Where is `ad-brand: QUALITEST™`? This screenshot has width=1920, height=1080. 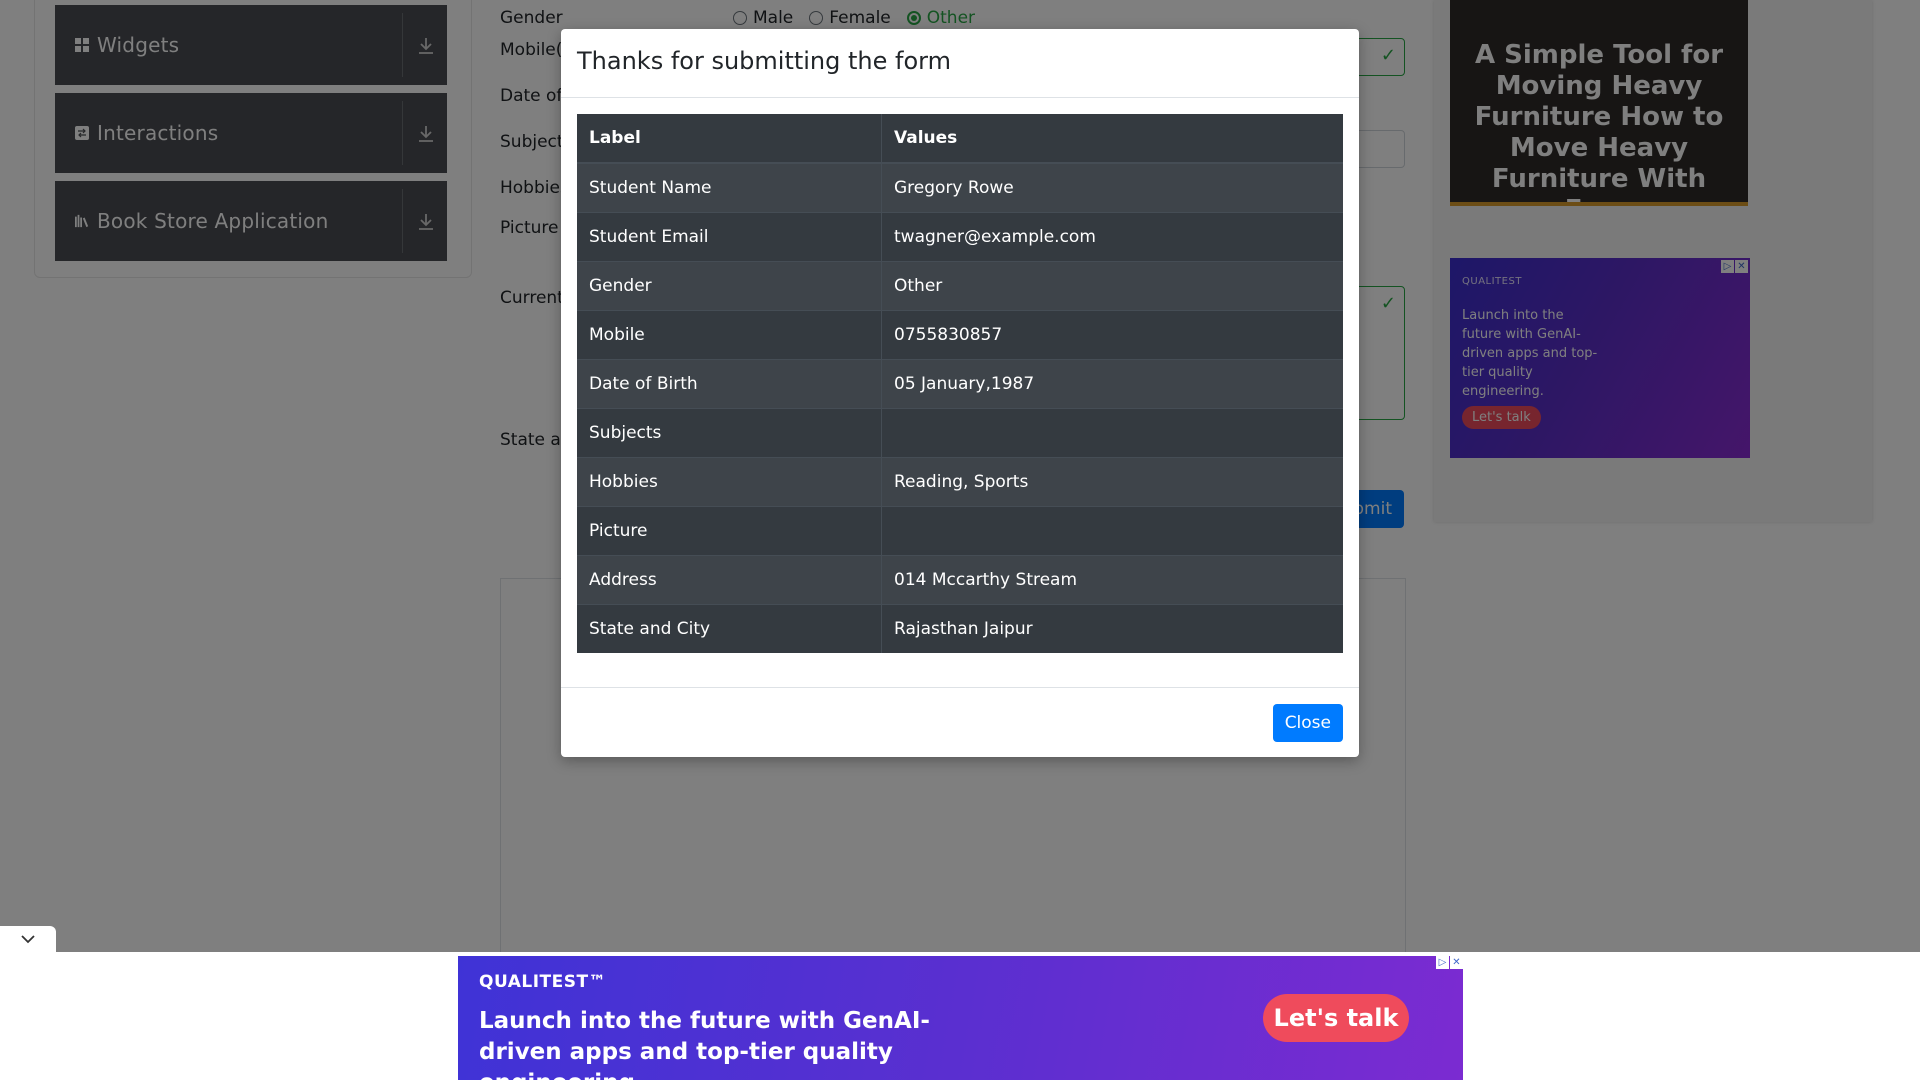 ad-brand: QUALITEST™ is located at coordinates (543, 982).